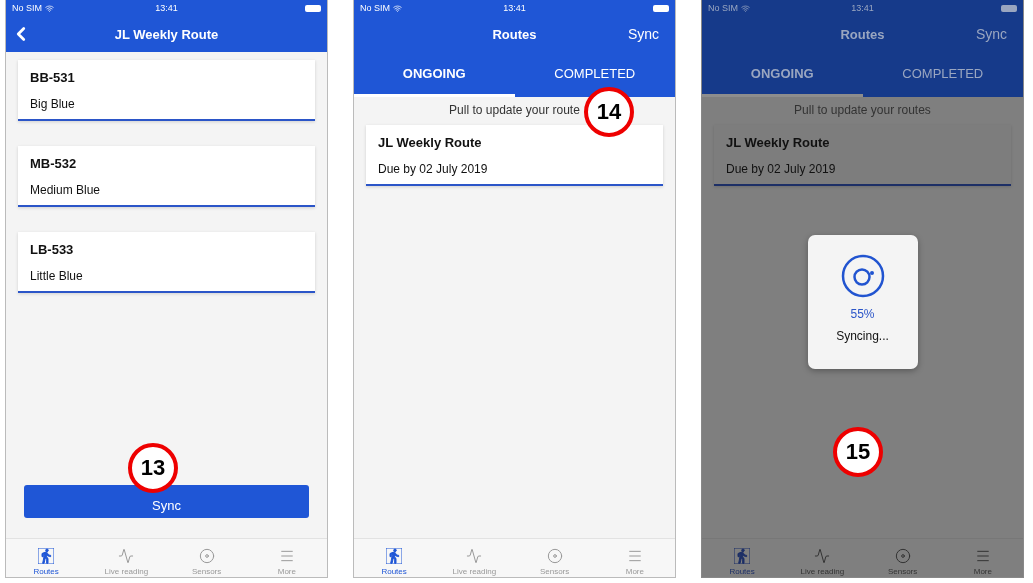 Image resolution: width=1033 pixels, height=583 pixels. I want to click on sensor-code: BB-531, so click(53, 77).